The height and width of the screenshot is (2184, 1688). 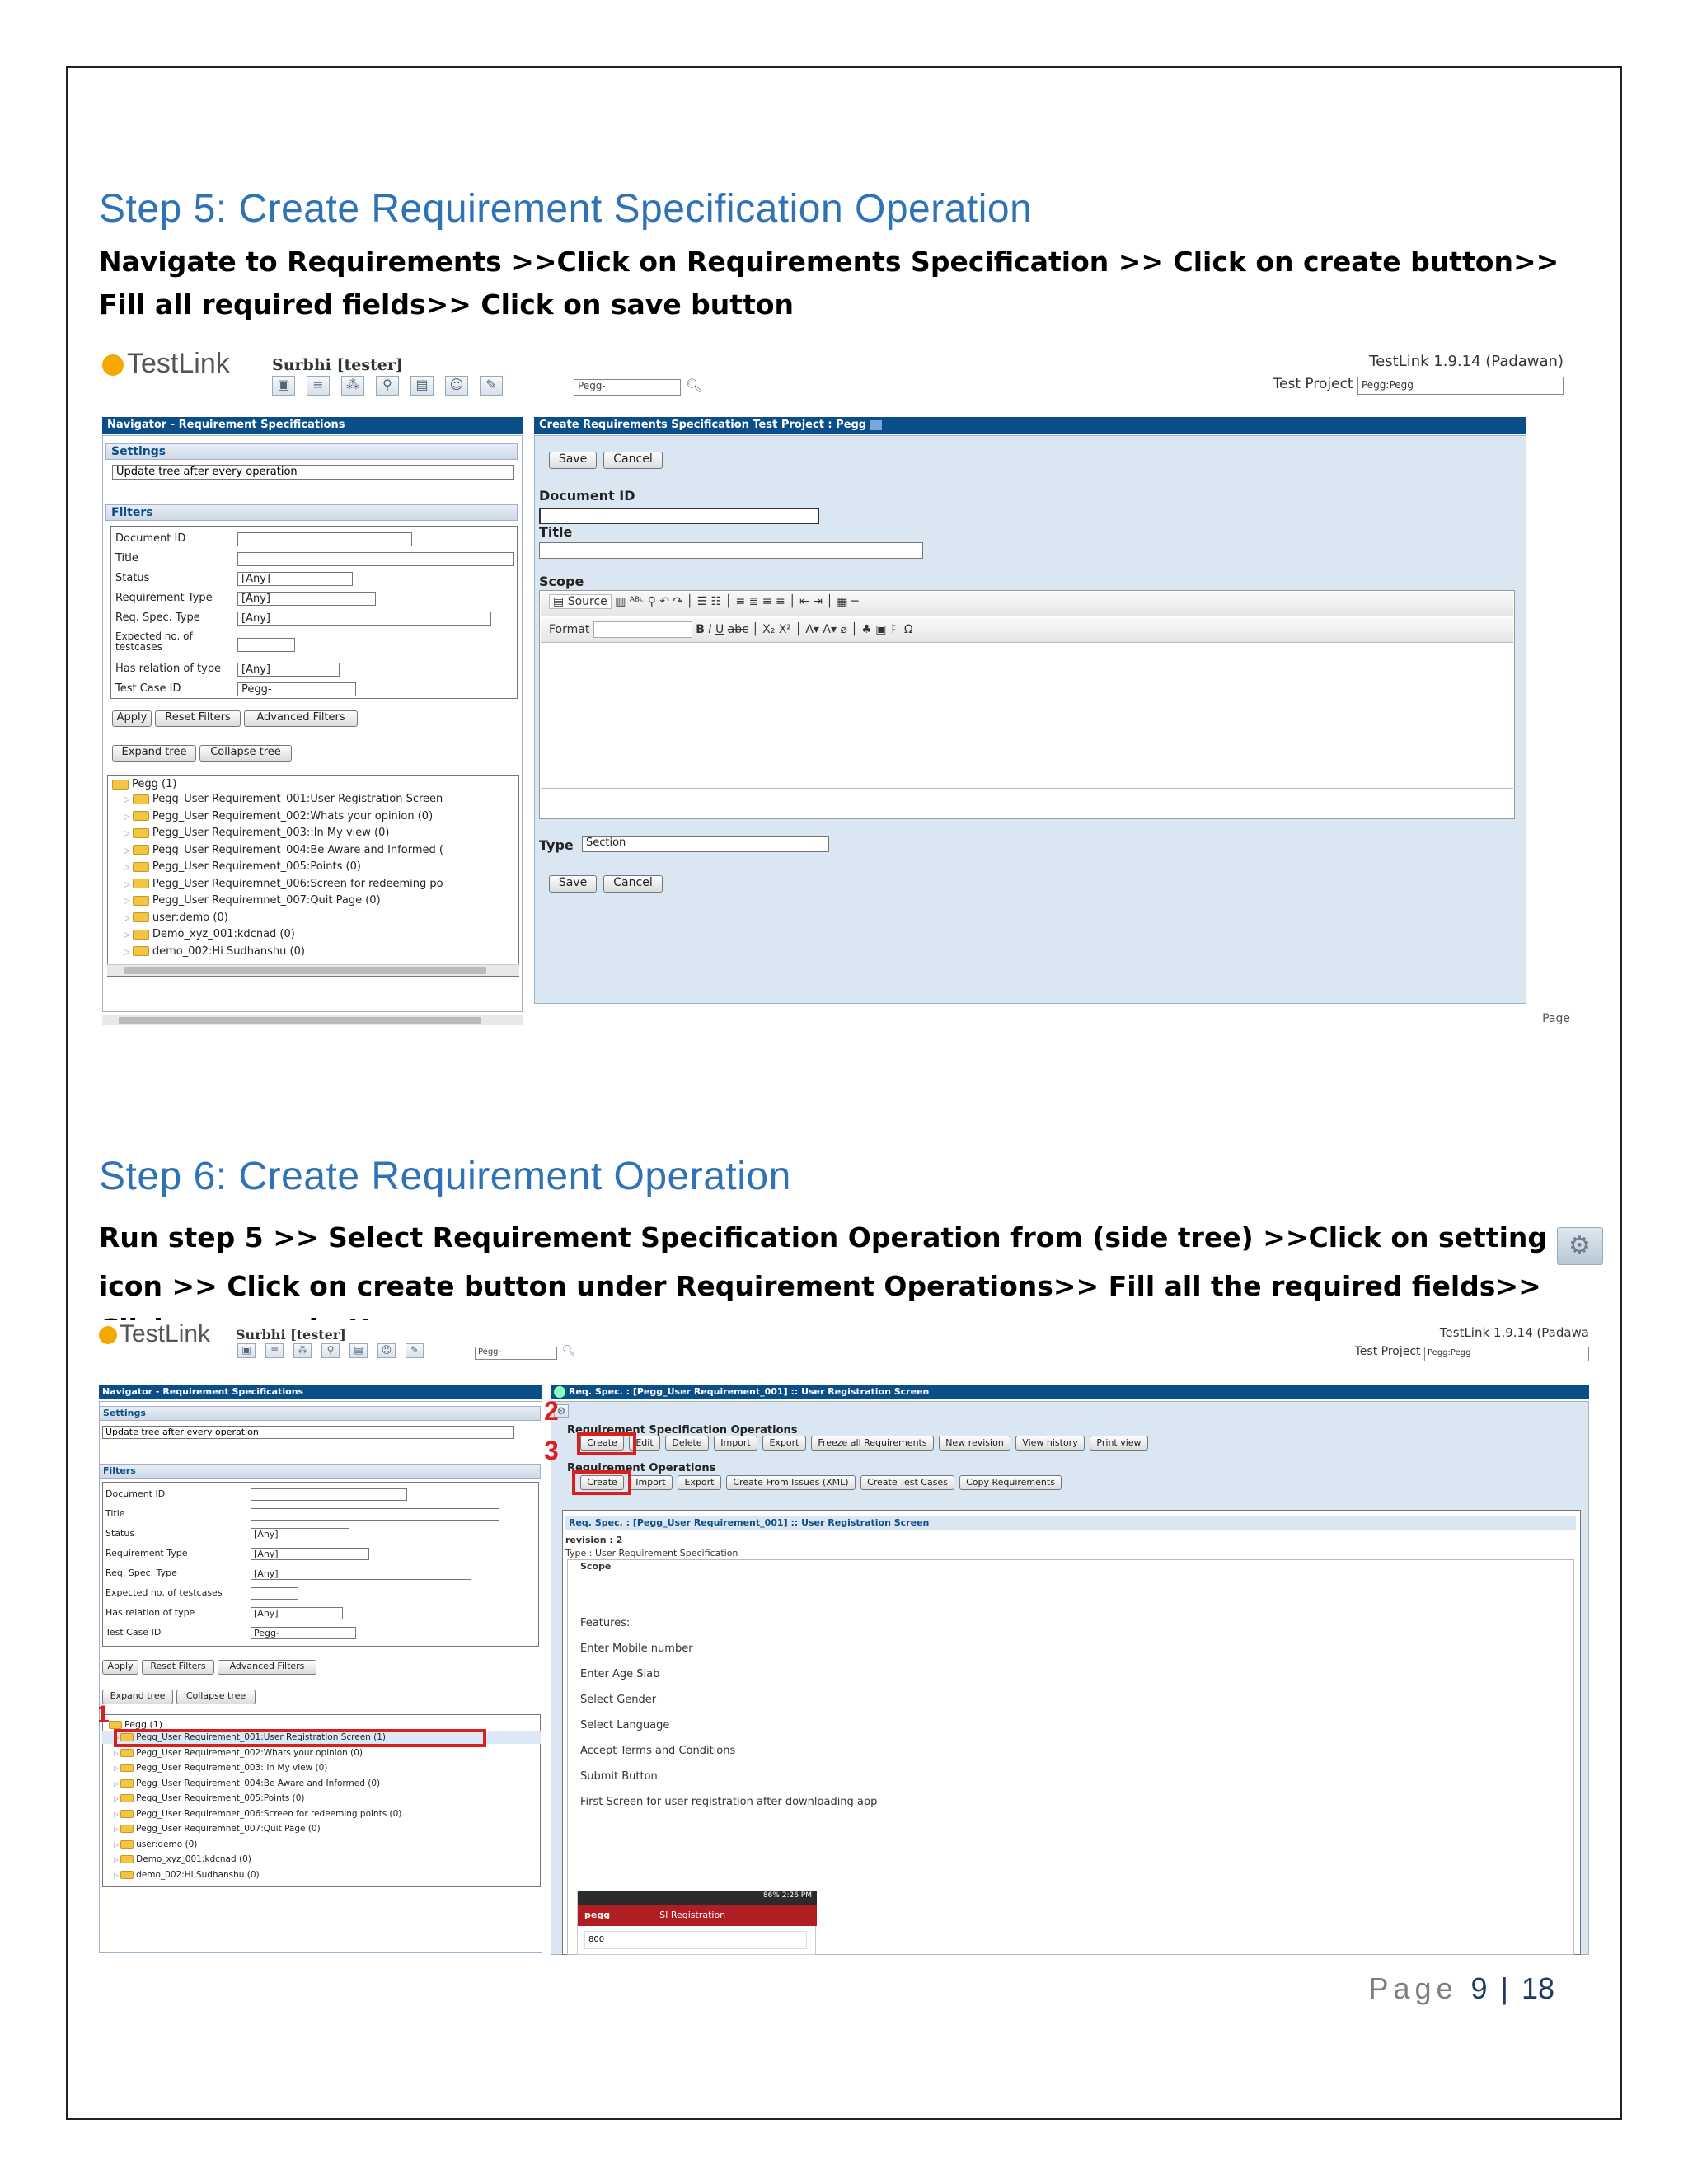 What do you see at coordinates (731, 550) in the screenshot?
I see `title-input` at bounding box center [731, 550].